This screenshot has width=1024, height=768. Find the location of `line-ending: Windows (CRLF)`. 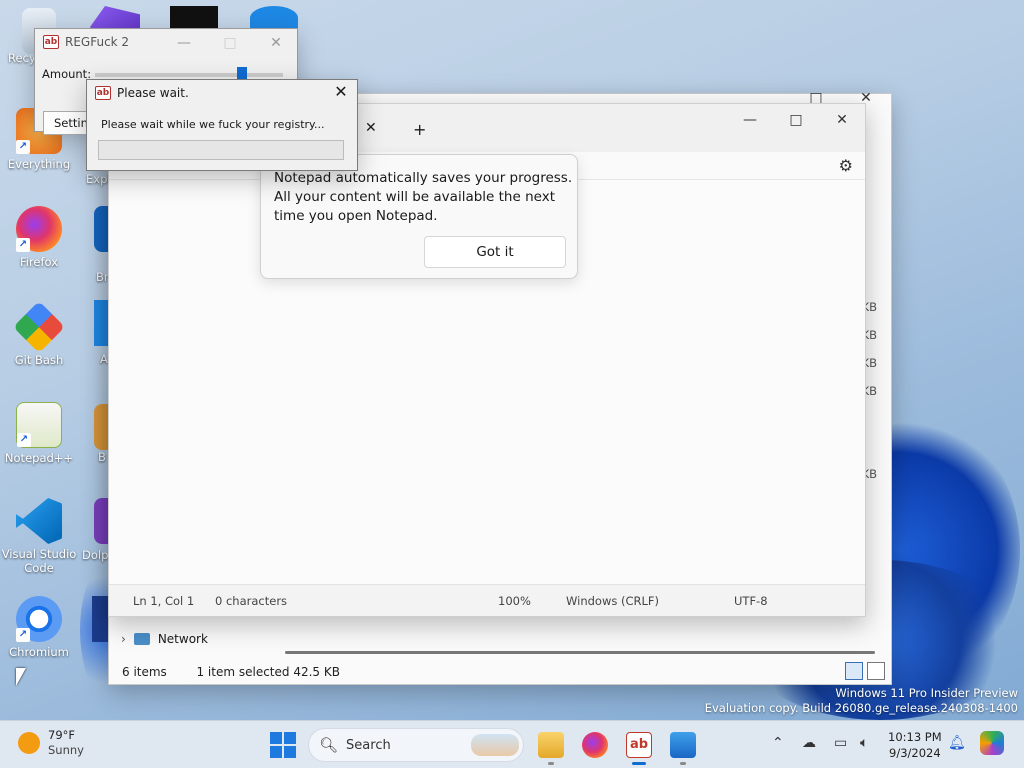

line-ending: Windows (CRLF) is located at coordinates (612, 601).